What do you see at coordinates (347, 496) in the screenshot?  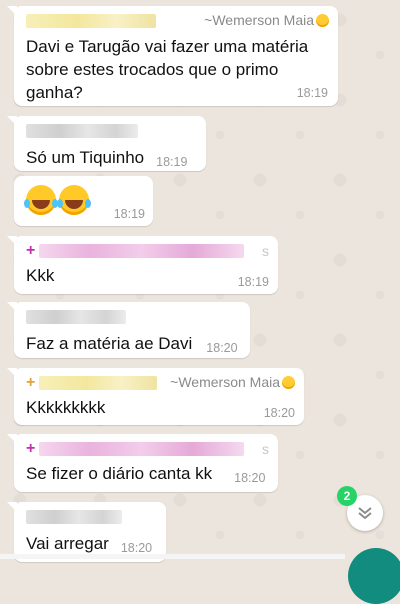 I see `unread-count-badge: 2` at bounding box center [347, 496].